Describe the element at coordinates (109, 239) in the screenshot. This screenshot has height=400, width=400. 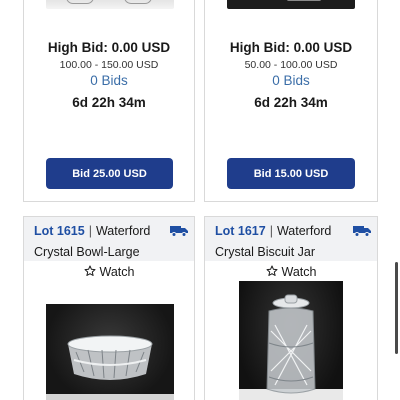
I see `lot-header: Lot 1615 | Waterford Crystal Bowl-Large` at that location.